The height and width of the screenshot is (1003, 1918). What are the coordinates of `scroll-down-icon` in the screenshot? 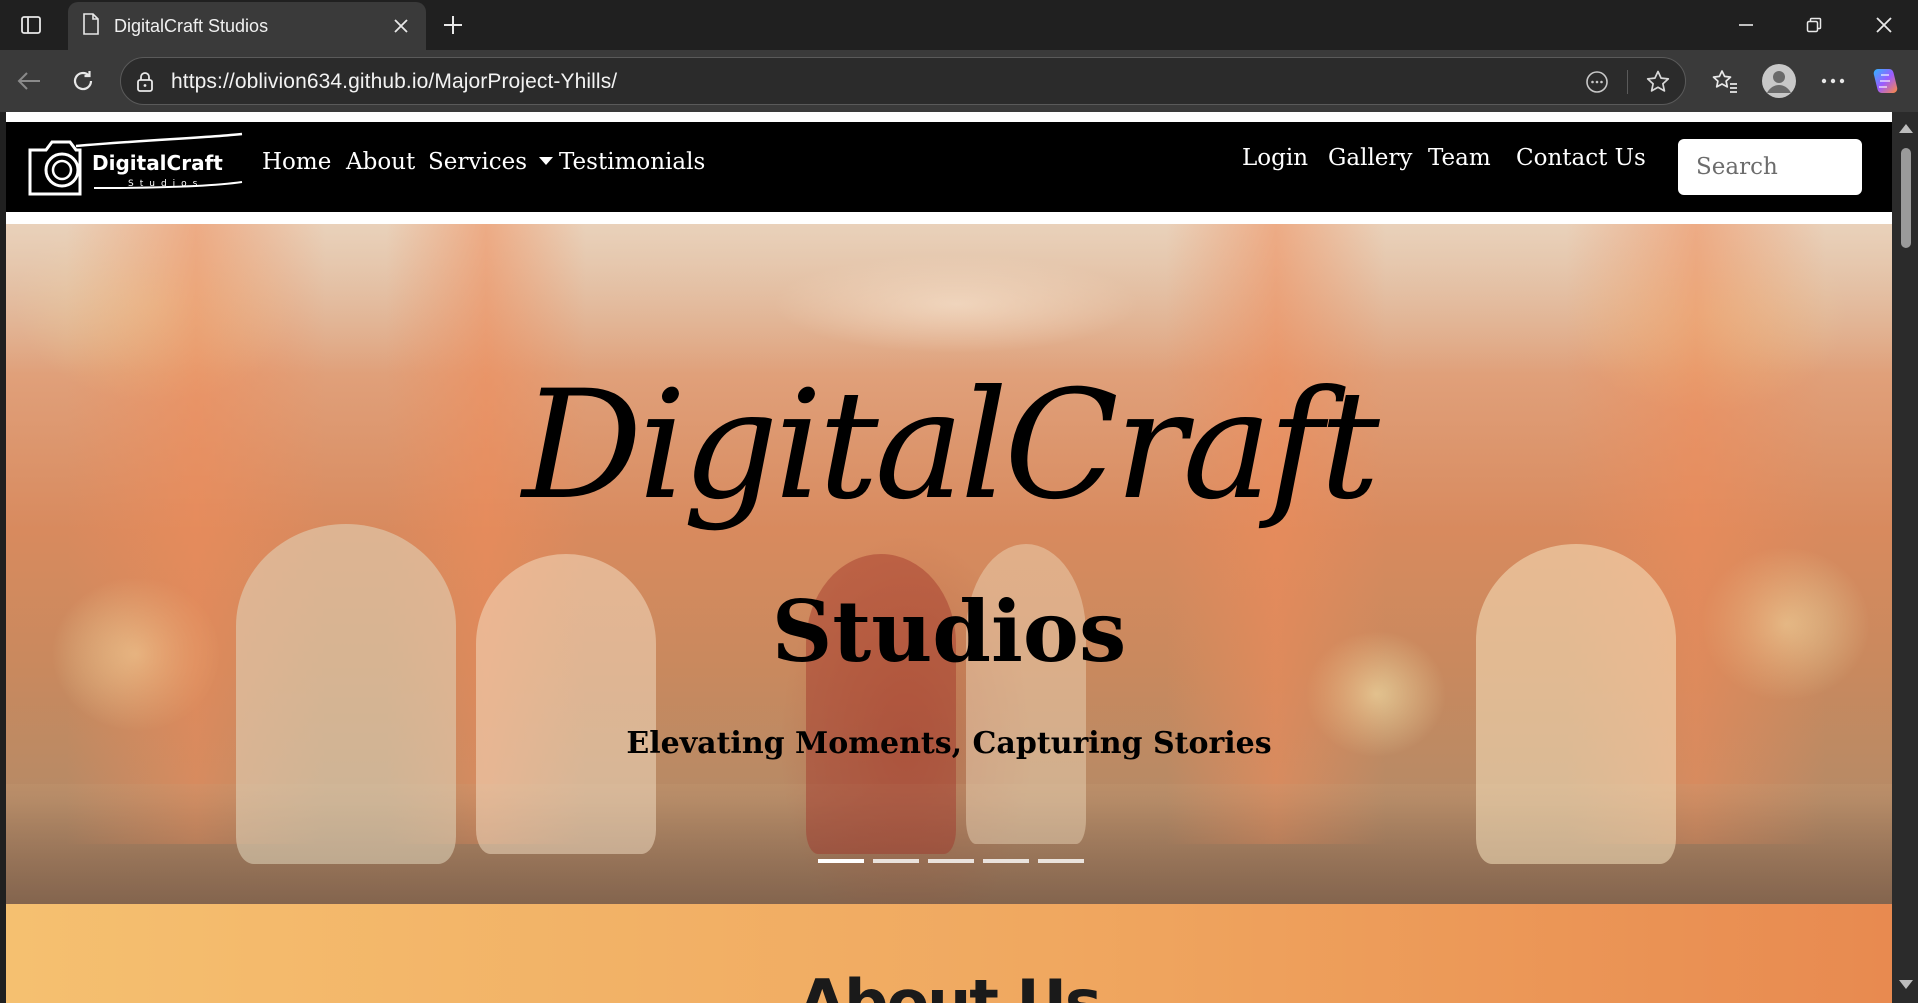 It's located at (1906, 984).